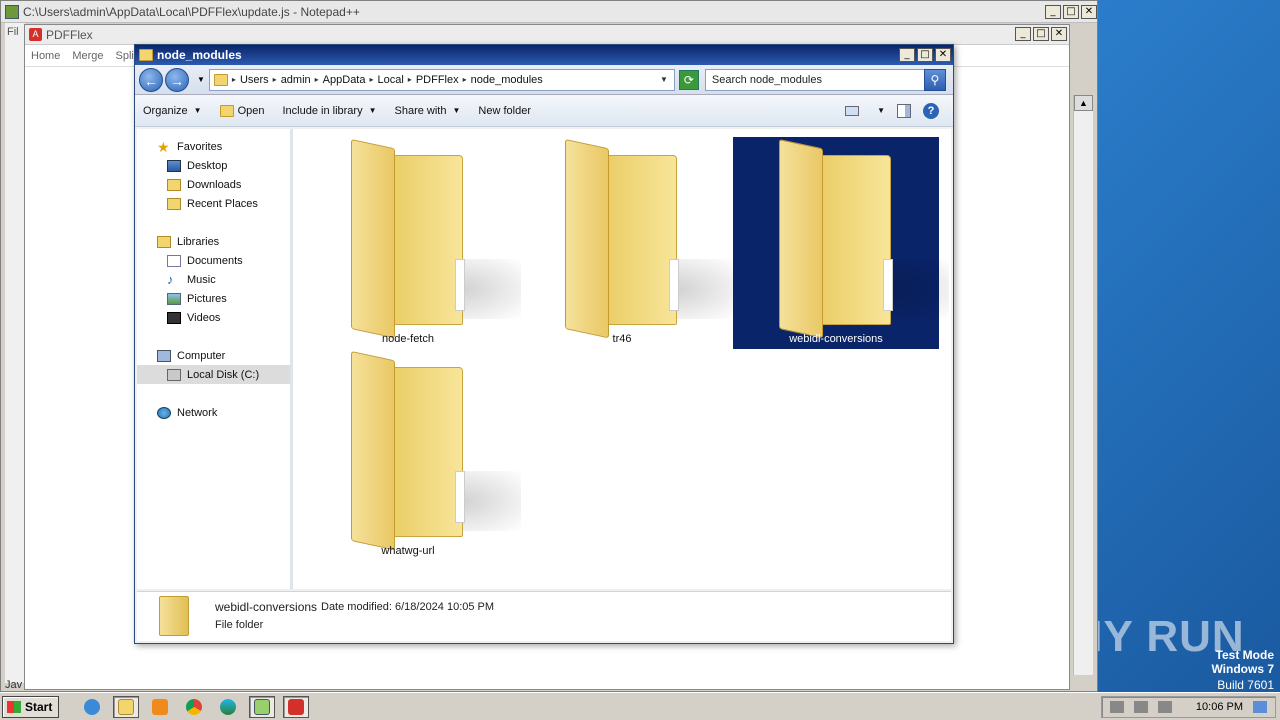 The height and width of the screenshot is (720, 1280). Describe the element at coordinates (329, 111) in the screenshot. I see `include-in-library-button: Include in library ▼` at that location.